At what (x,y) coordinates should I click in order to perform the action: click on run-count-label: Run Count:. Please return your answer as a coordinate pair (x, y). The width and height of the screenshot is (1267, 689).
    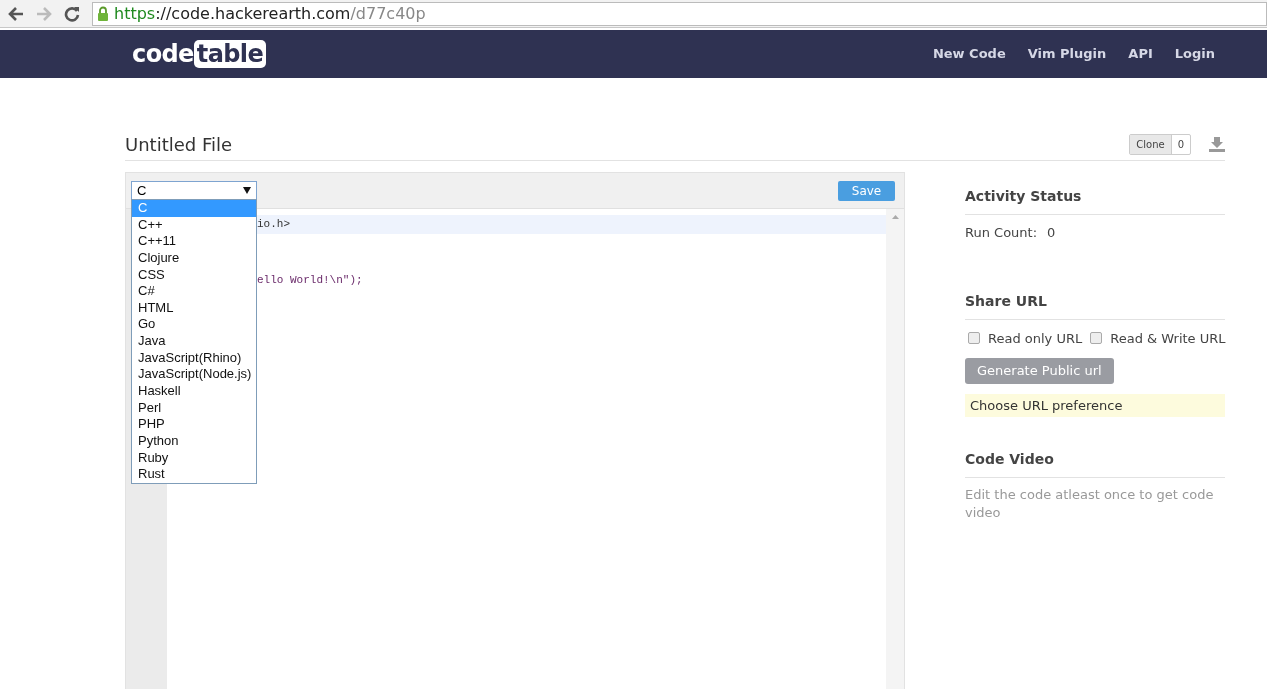
    Looking at the image, I should click on (1001, 233).